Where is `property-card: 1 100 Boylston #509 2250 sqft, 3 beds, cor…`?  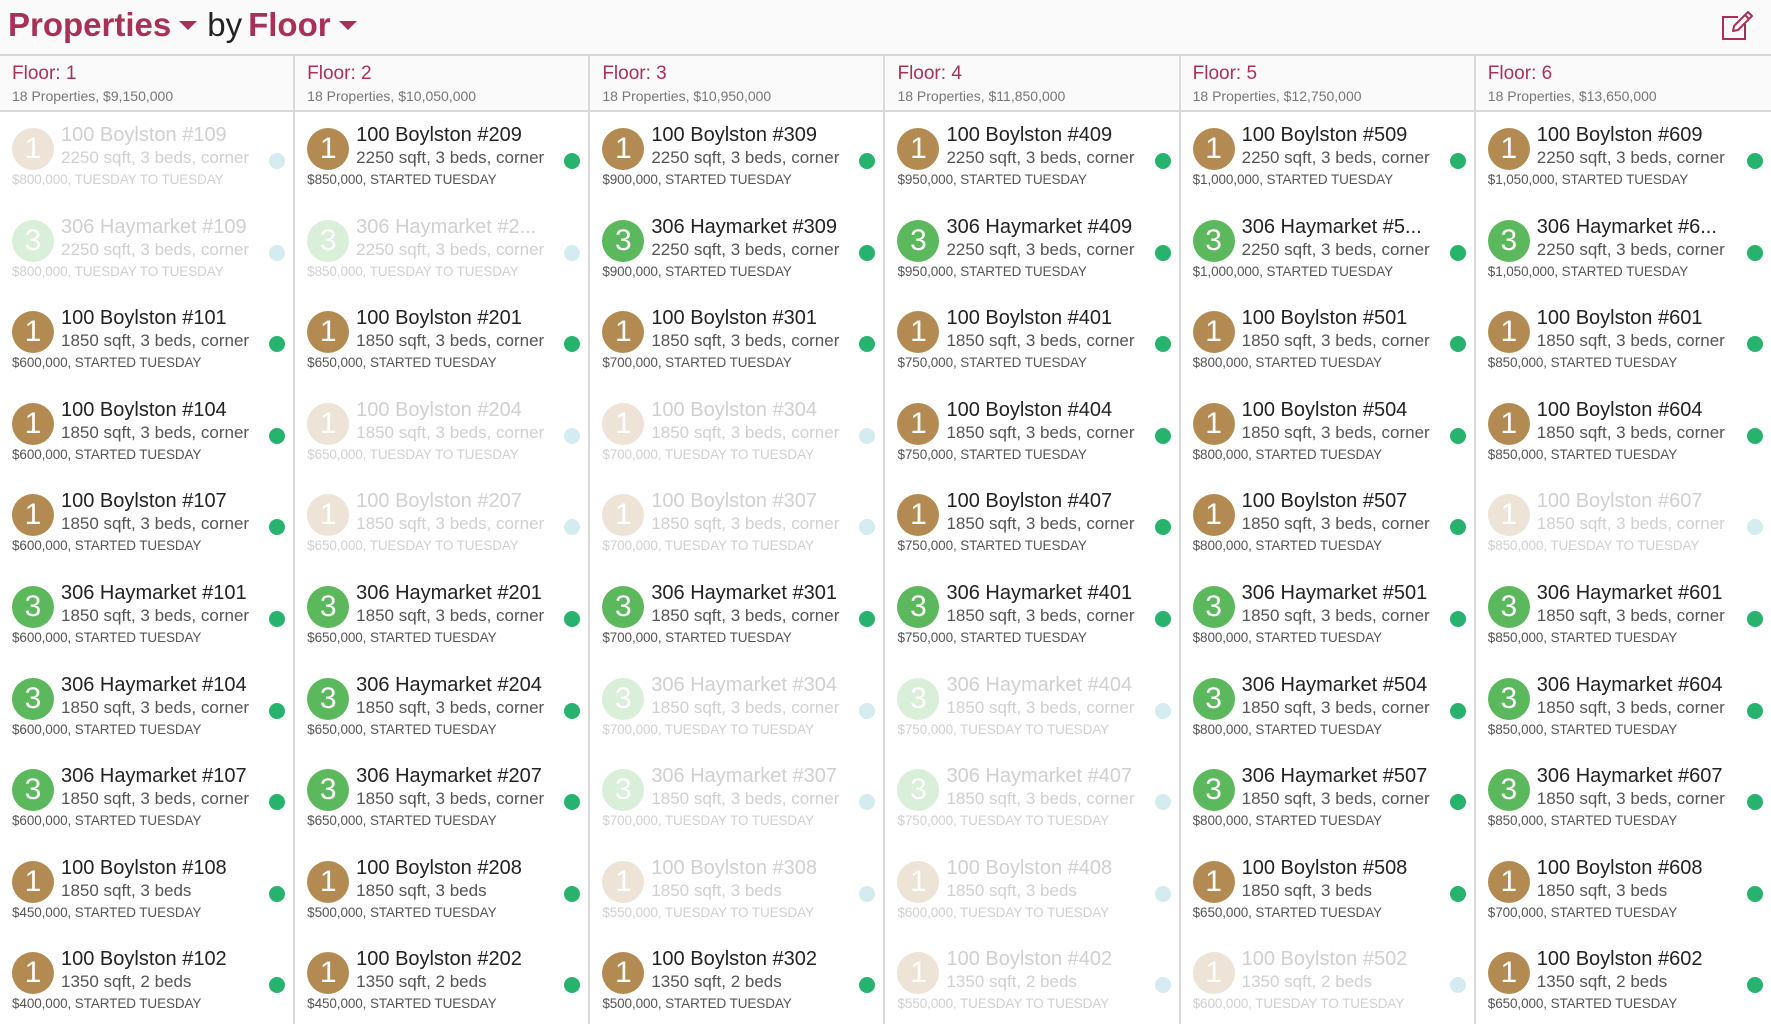
property-card: 1 100 Boylston #509 2250 sqft, 3 beds, cor… is located at coordinates (1327, 158).